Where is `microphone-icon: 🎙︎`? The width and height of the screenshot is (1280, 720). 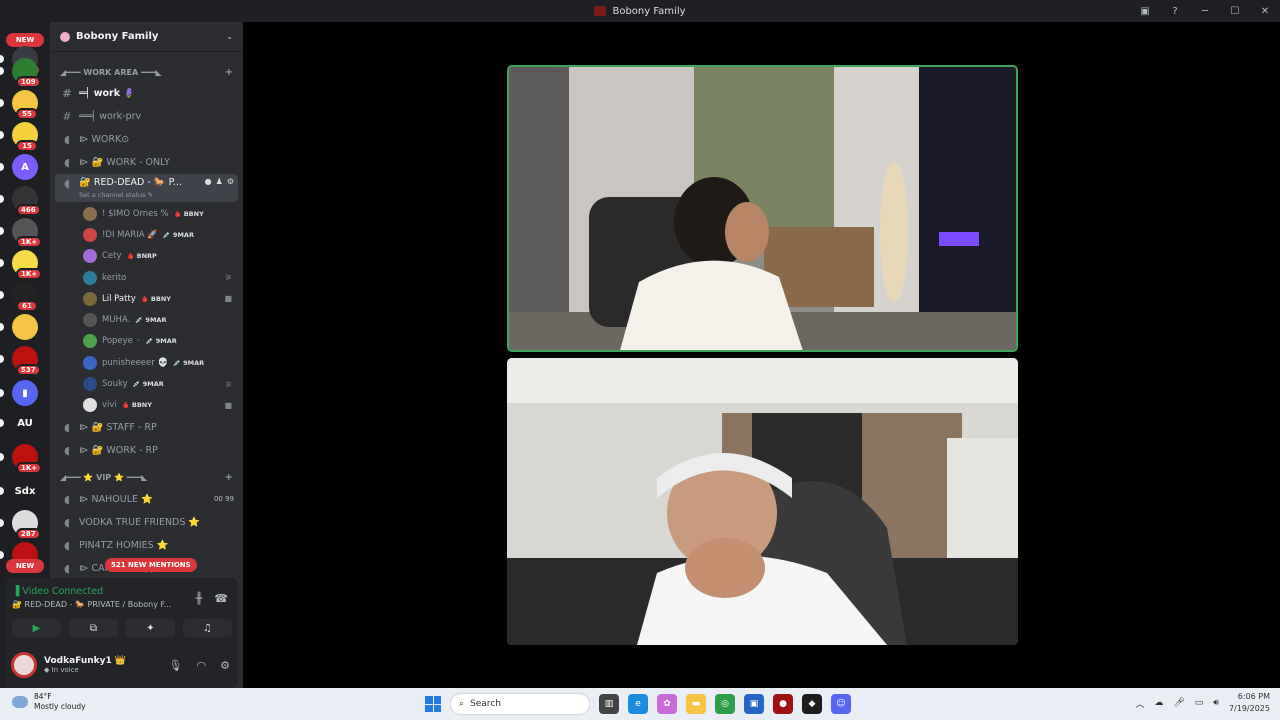 microphone-icon: 🎙︎ is located at coordinates (176, 665).